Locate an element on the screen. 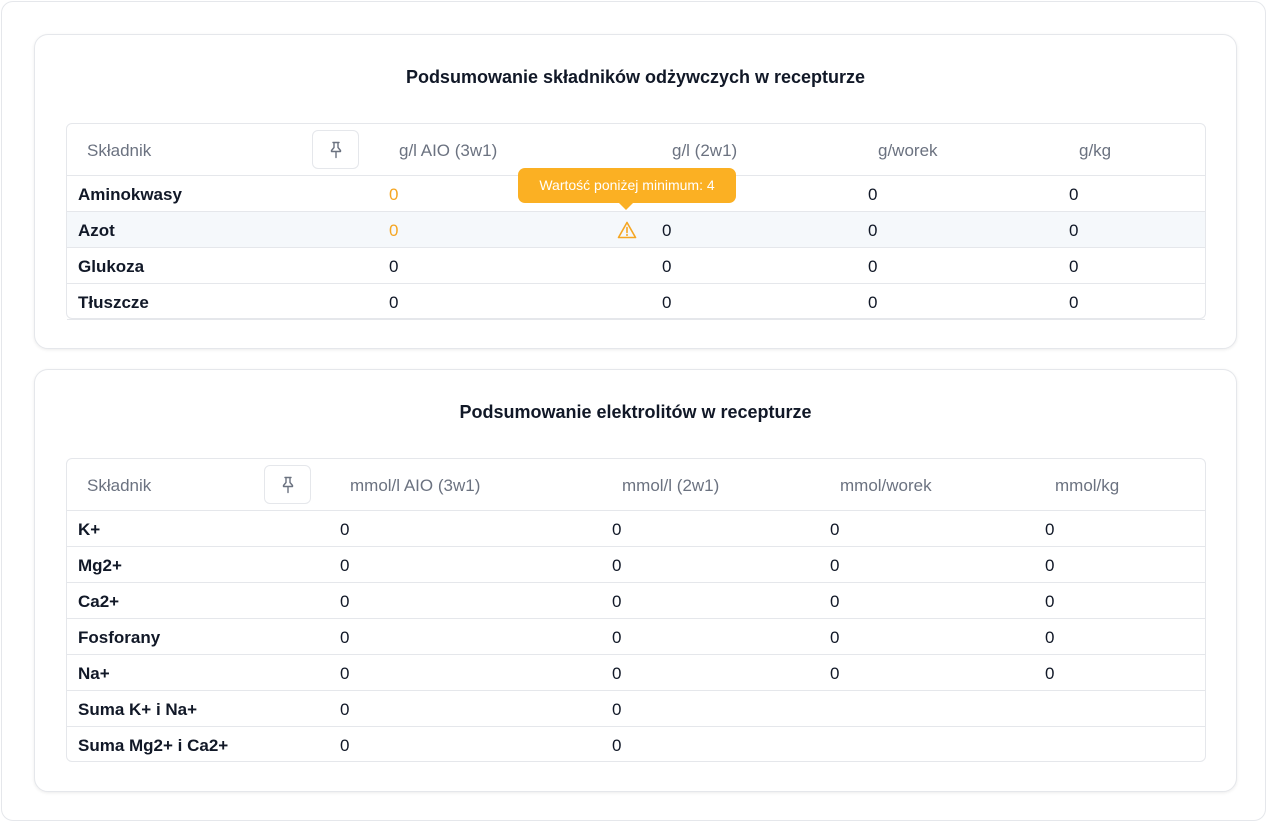 The height and width of the screenshot is (823, 1267). row-name: Suma K+ i Na+ is located at coordinates (138, 709).